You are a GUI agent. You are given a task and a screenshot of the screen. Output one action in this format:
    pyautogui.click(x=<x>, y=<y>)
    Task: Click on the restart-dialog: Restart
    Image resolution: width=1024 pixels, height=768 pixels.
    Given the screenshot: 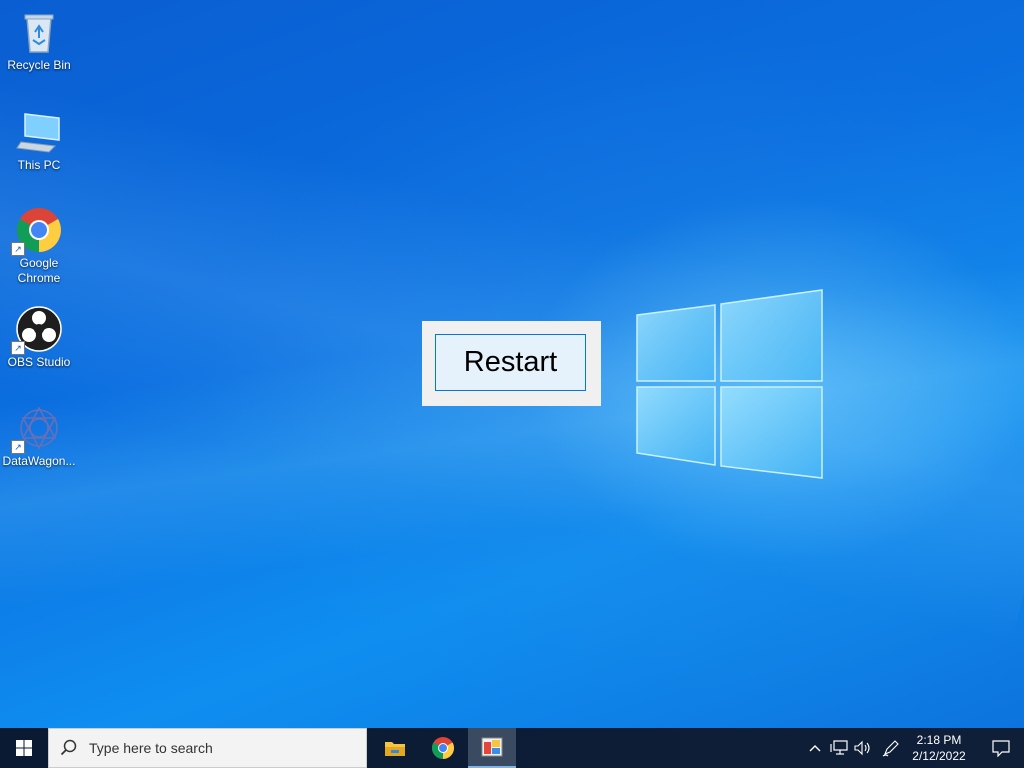 What is the action you would take?
    pyautogui.click(x=511, y=363)
    